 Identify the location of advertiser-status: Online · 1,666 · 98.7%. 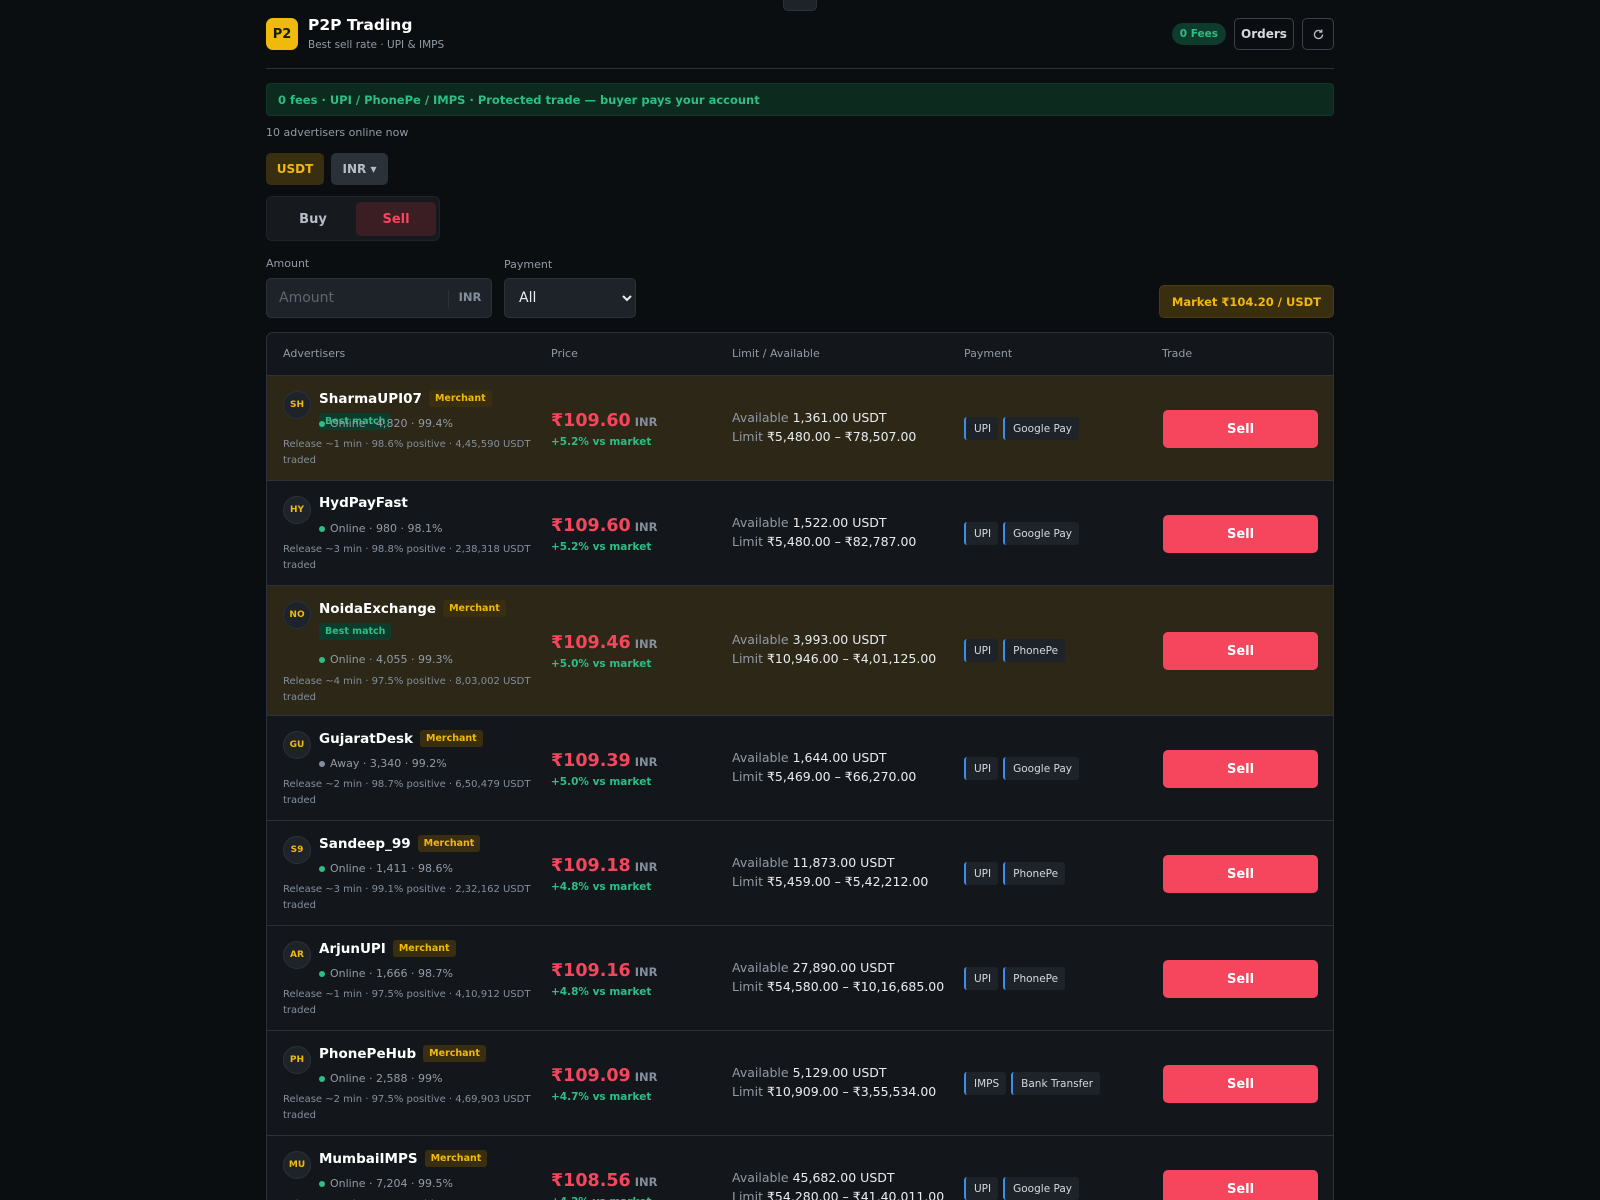
(386, 973).